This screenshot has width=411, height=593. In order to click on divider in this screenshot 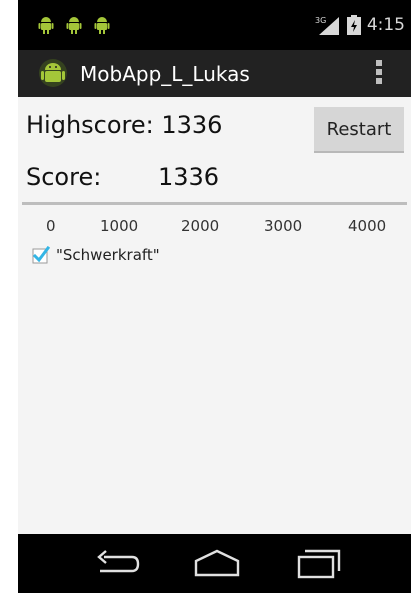, I will do `click(214, 203)`.